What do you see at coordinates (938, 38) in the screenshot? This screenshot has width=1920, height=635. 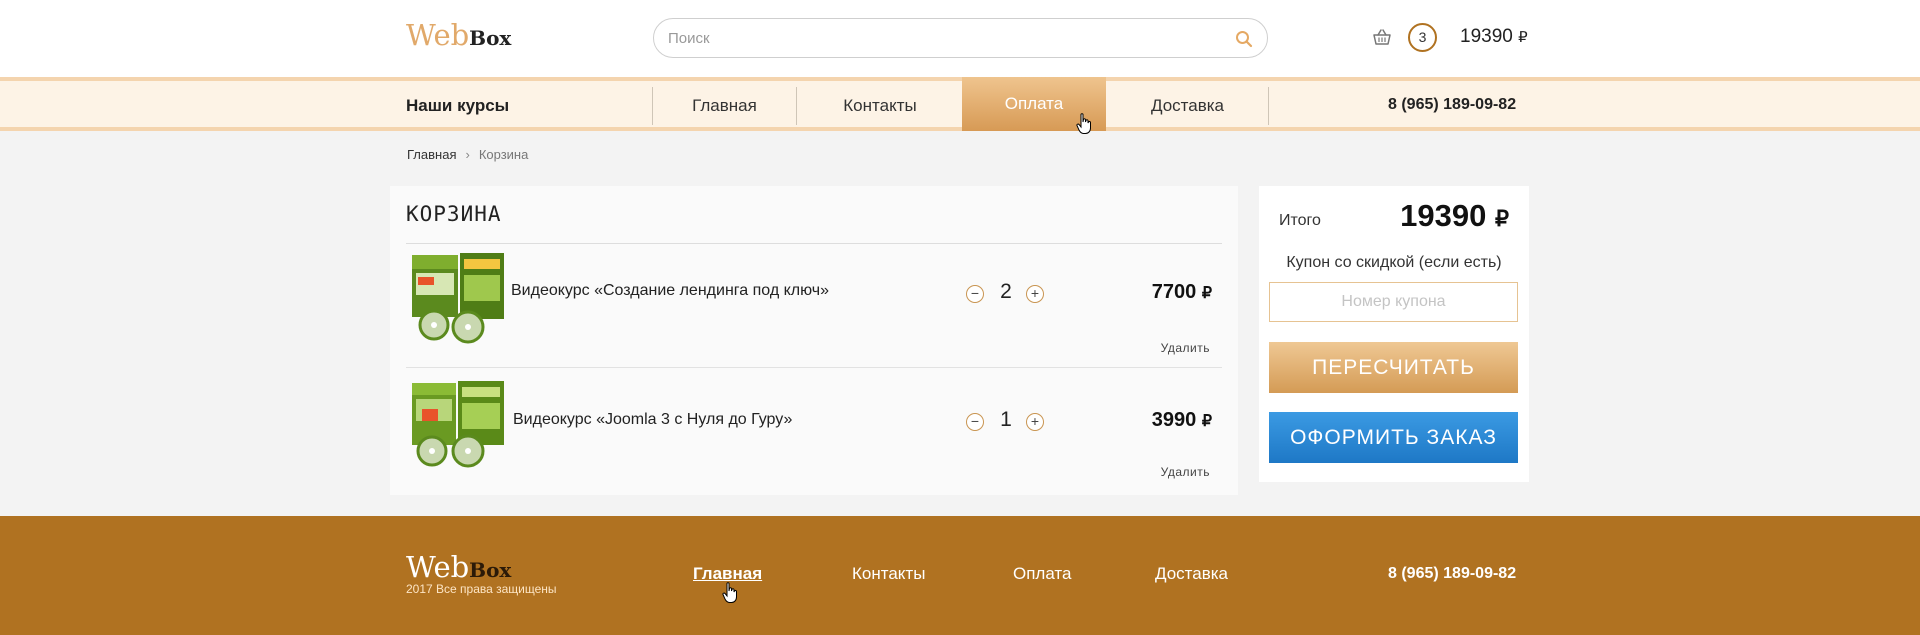 I see `search-input` at bounding box center [938, 38].